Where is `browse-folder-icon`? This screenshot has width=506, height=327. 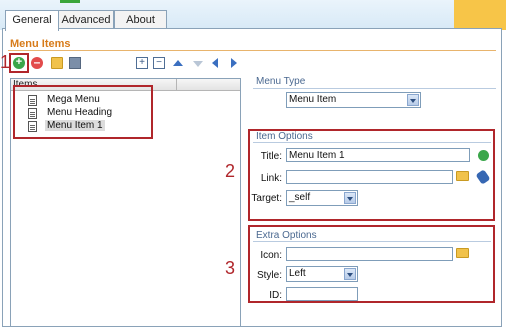
browse-folder-icon is located at coordinates (462, 176).